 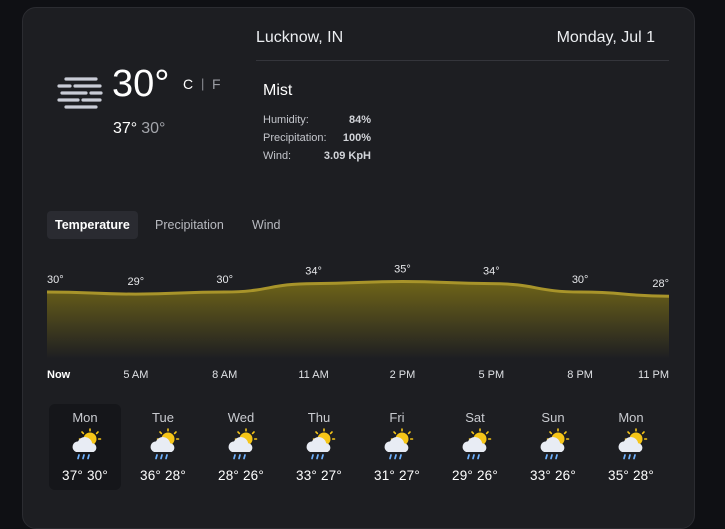 I want to click on chart-data-label: 28°, so click(x=660, y=284).